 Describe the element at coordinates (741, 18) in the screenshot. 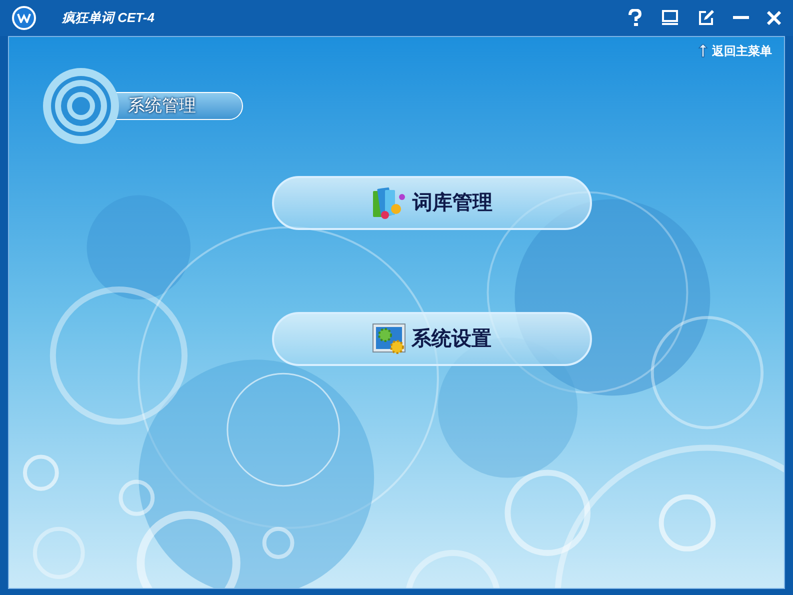

I see `minimize-icon` at that location.